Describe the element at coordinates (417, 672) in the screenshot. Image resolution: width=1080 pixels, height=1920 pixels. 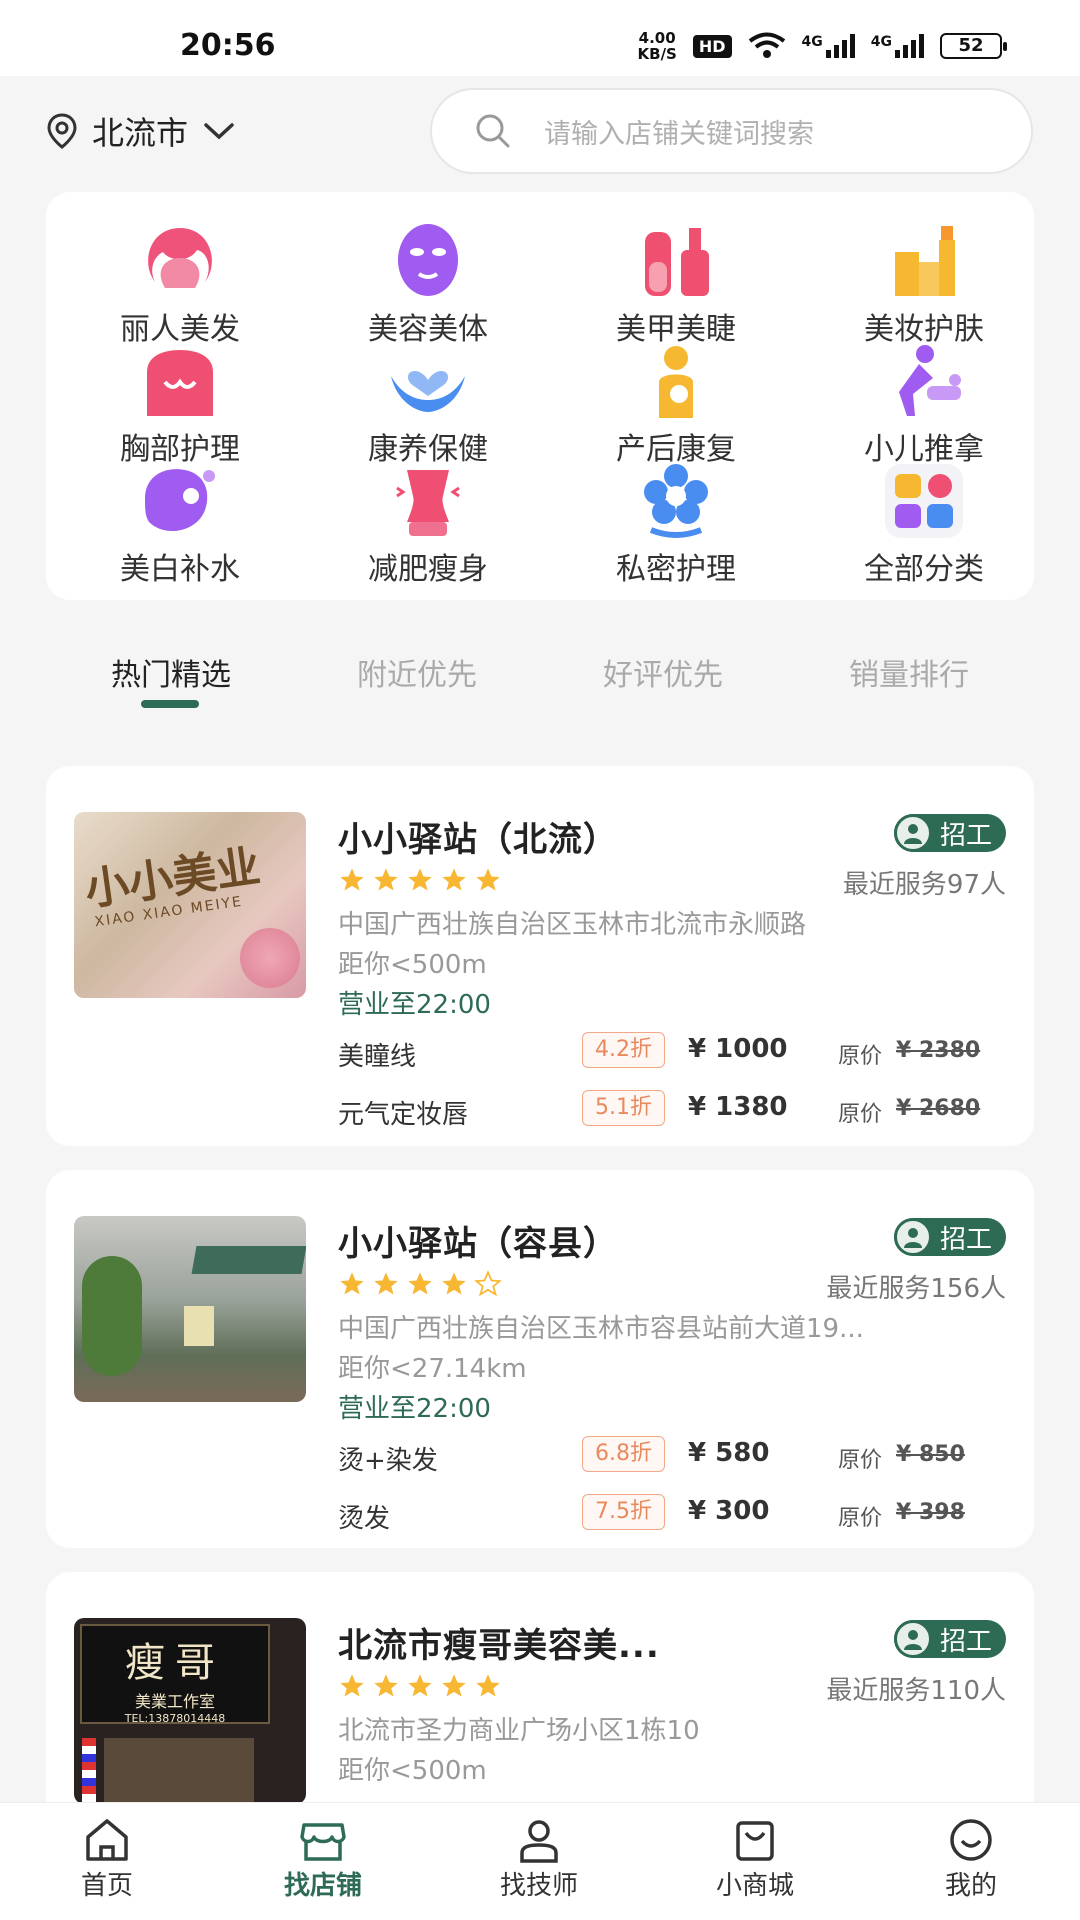
I see `tab-nearby: 附近优先` at that location.